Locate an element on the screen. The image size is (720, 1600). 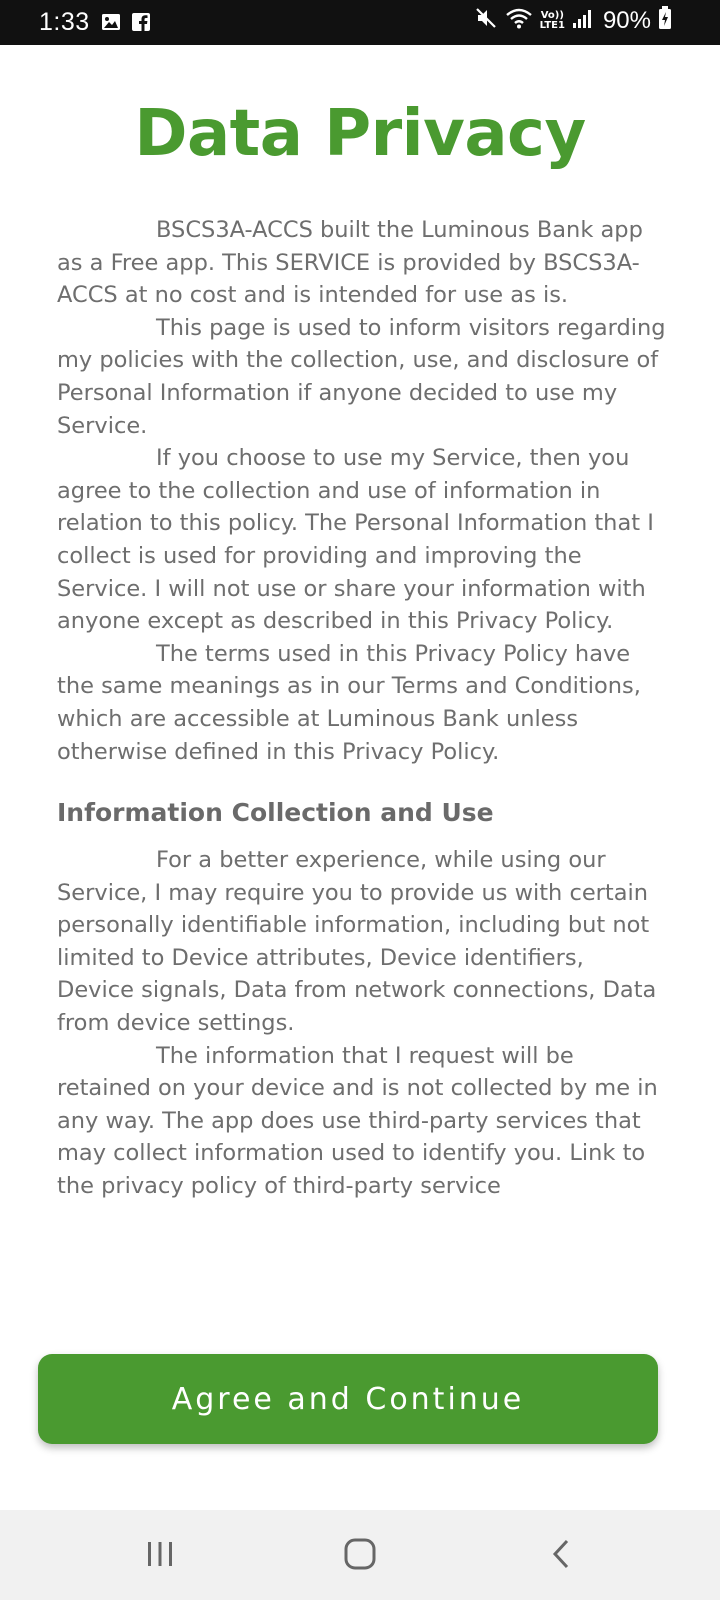
page-title: Data Privacy is located at coordinates (360, 134).